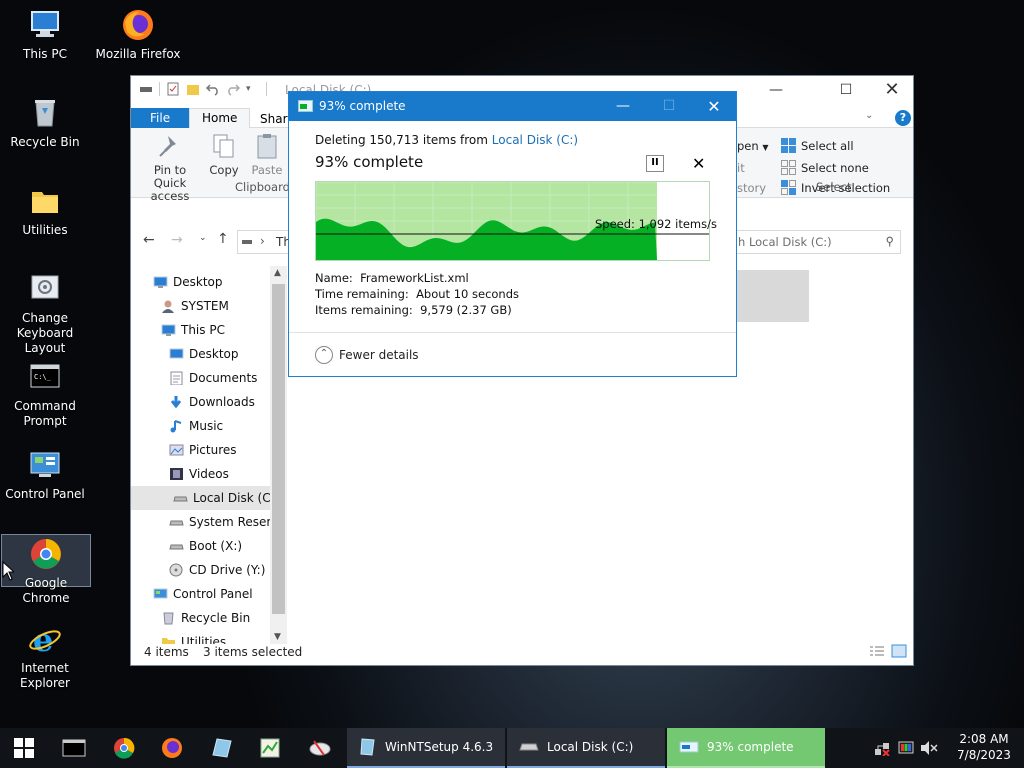 This screenshot has height=768, width=1024. Describe the element at coordinates (751, 188) in the screenshot. I see `history-button-partial: story` at that location.